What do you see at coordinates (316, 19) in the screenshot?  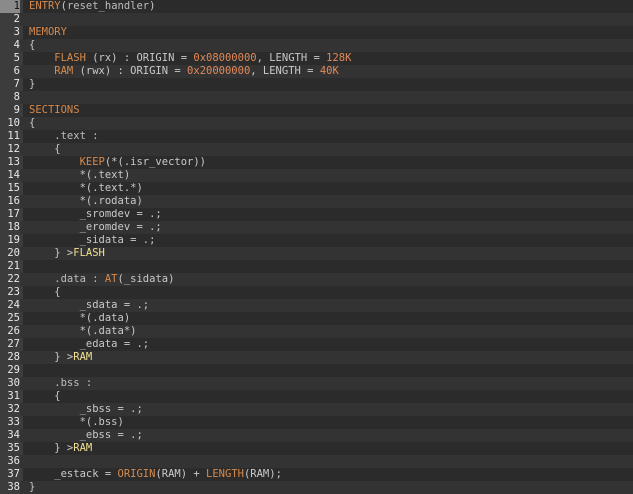 I see `code-line: 2` at bounding box center [316, 19].